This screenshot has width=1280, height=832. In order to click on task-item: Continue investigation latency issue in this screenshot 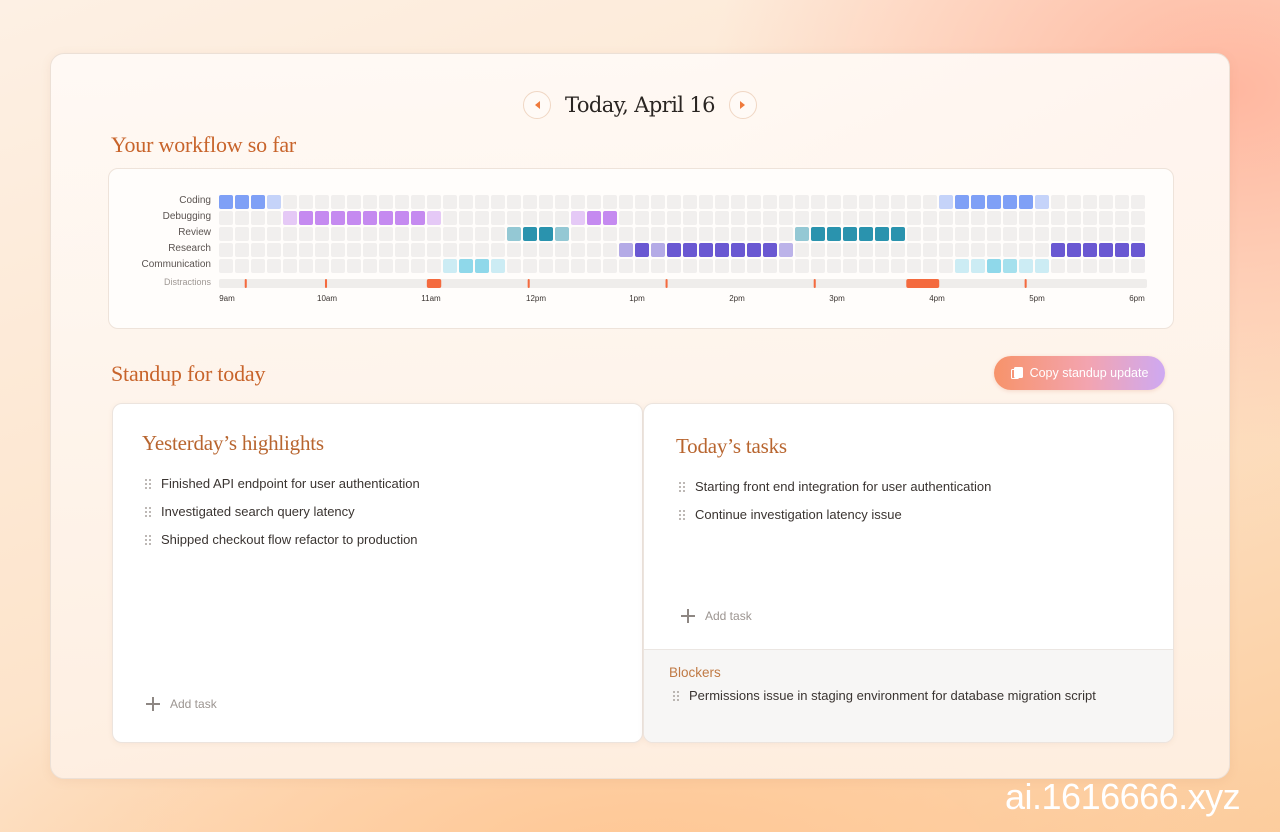, I will do `click(790, 514)`.